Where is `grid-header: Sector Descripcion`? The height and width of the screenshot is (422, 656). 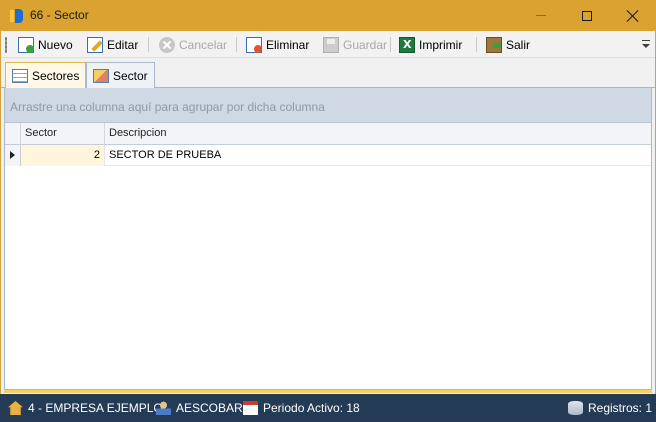 grid-header: Sector Descripcion is located at coordinates (328, 134).